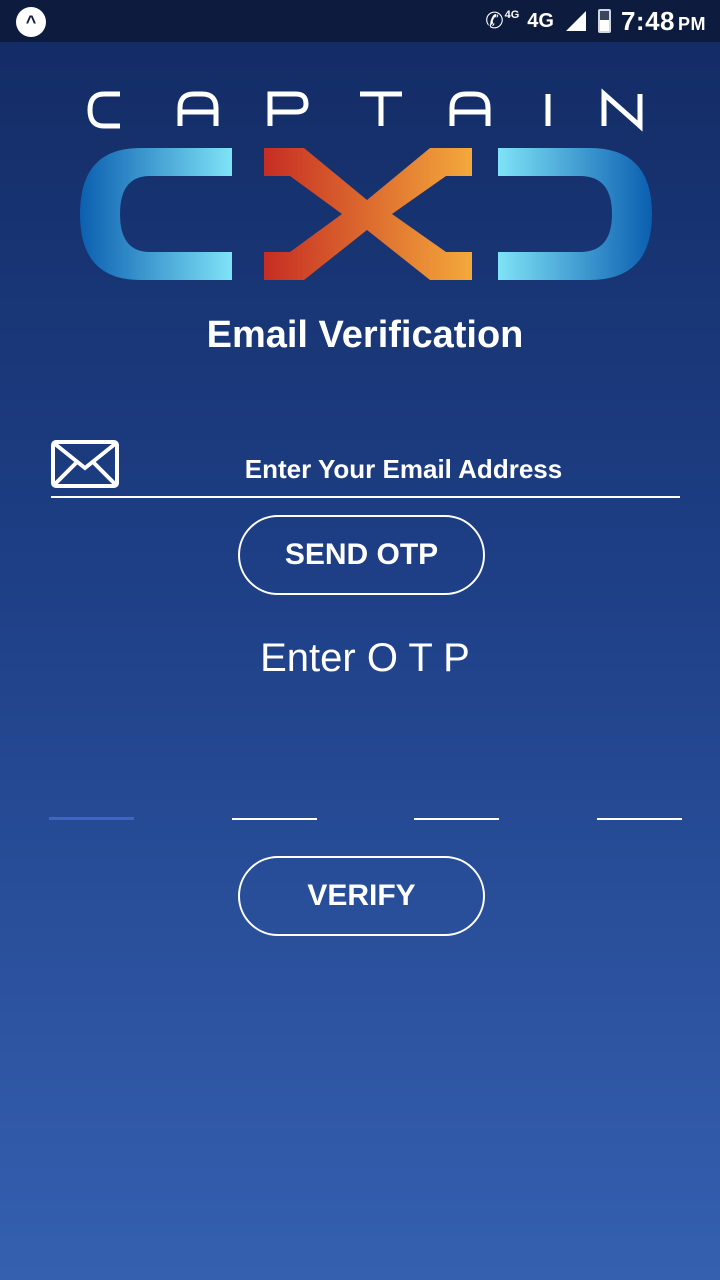 The width and height of the screenshot is (720, 1280). Describe the element at coordinates (575, 214) in the screenshot. I see `logo-right-bracket` at that location.